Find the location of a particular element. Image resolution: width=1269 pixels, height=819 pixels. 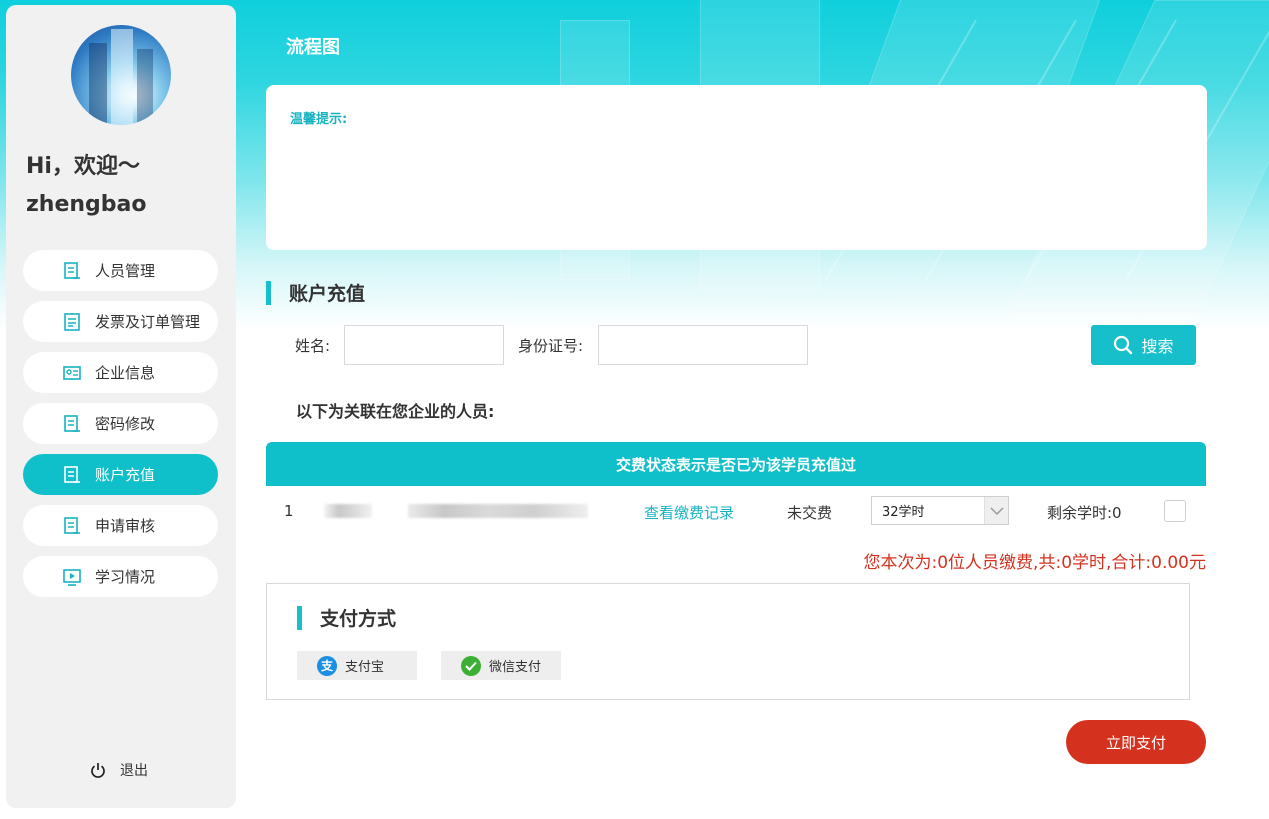

id-number-input is located at coordinates (703, 345).